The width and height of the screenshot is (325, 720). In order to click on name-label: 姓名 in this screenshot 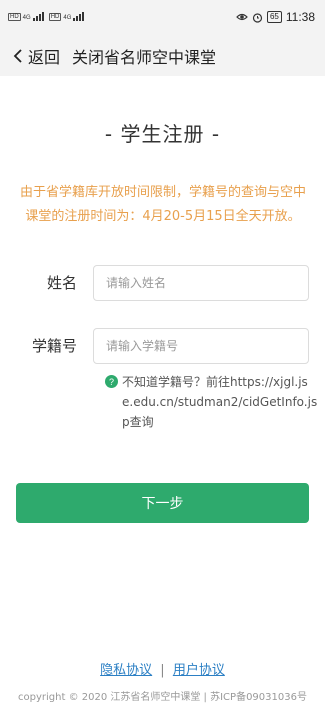, I will do `click(61, 283)`.